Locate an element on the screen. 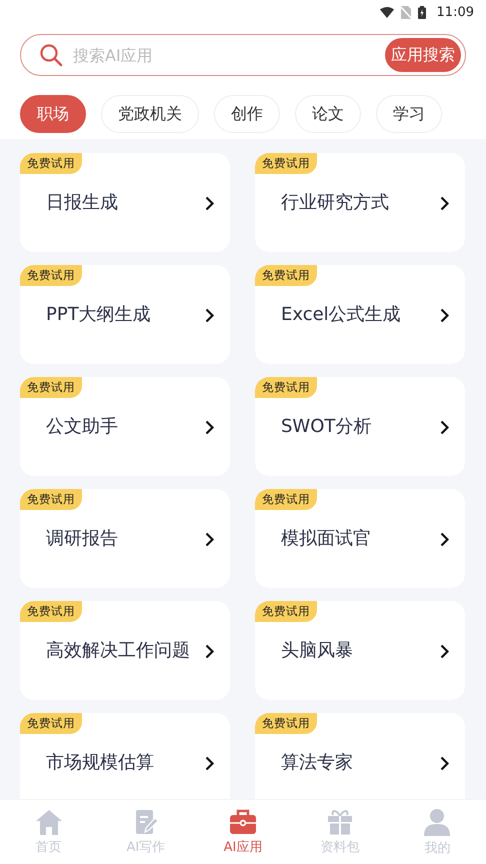  user-icon is located at coordinates (437, 822).